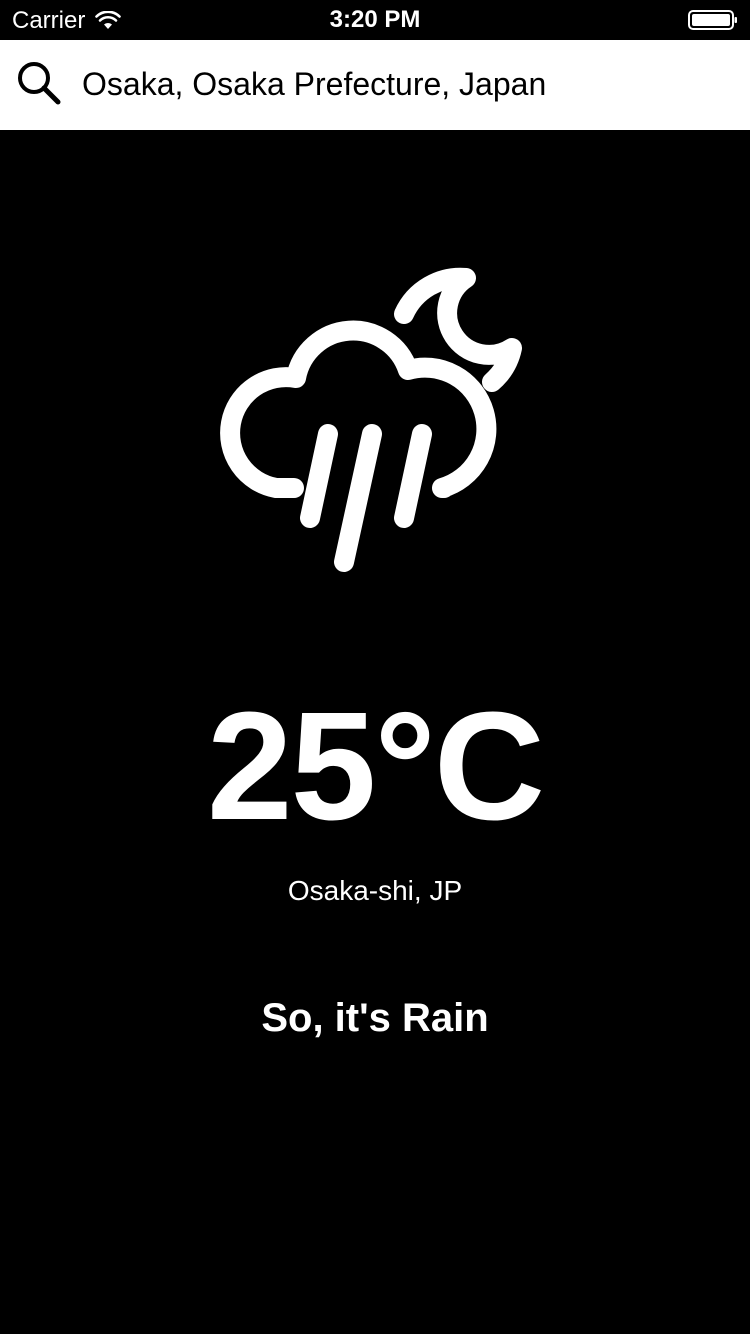 The image size is (750, 1334). What do you see at coordinates (371, 419) in the screenshot?
I see `rain-cloud-moon-icon` at bounding box center [371, 419].